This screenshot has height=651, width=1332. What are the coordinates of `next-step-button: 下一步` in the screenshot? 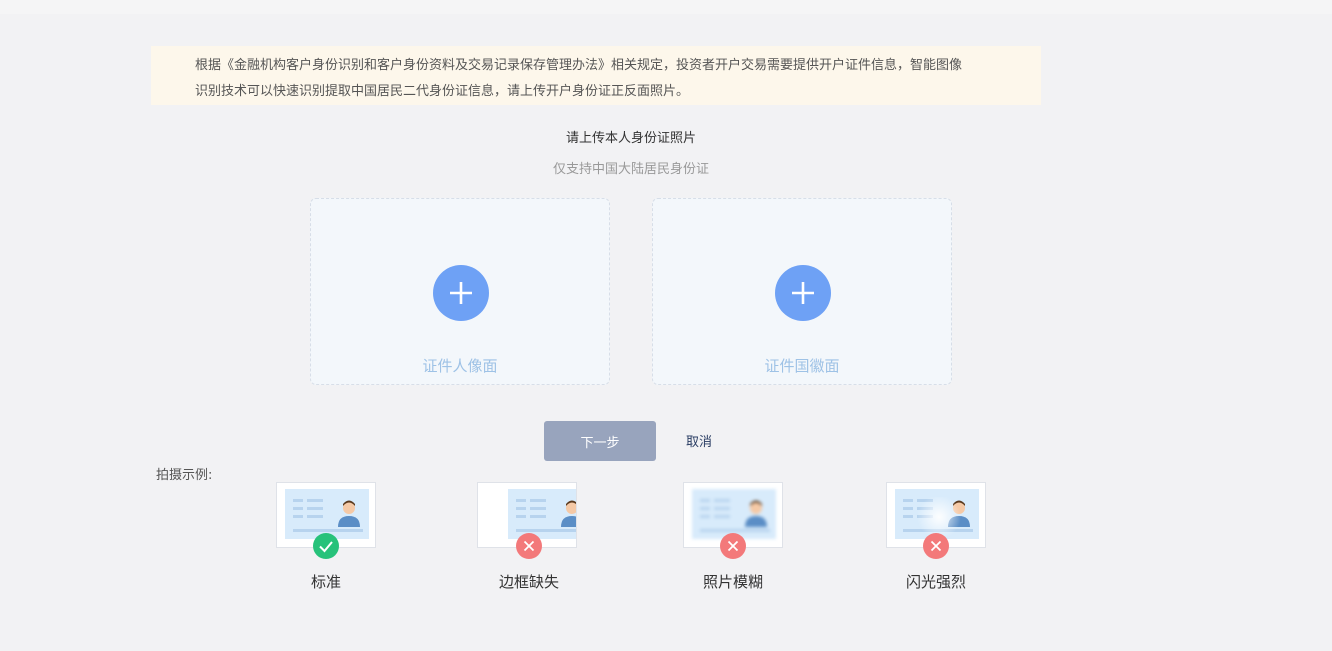 It's located at (600, 441).